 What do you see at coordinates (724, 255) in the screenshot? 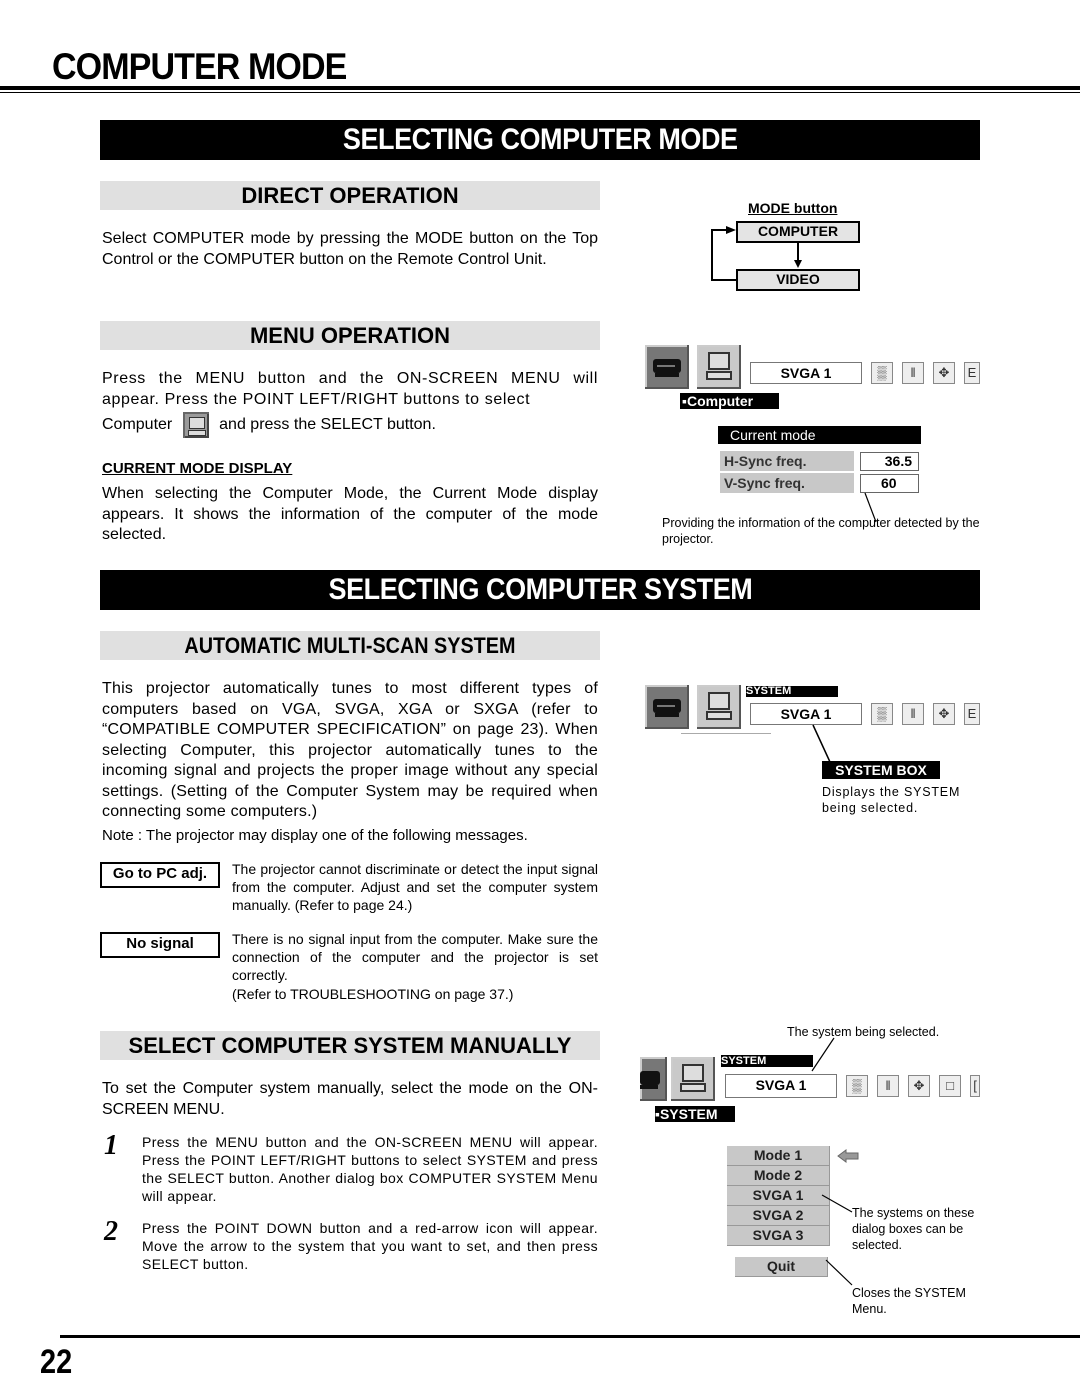
I see `return-arrow-line` at bounding box center [724, 255].